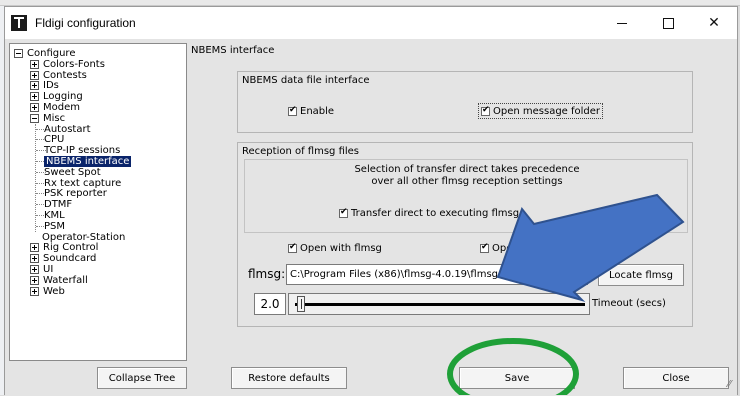 The height and width of the screenshot is (396, 740). Describe the element at coordinates (142, 378) in the screenshot. I see `collapse-tree-button: Collapse Tree` at that location.